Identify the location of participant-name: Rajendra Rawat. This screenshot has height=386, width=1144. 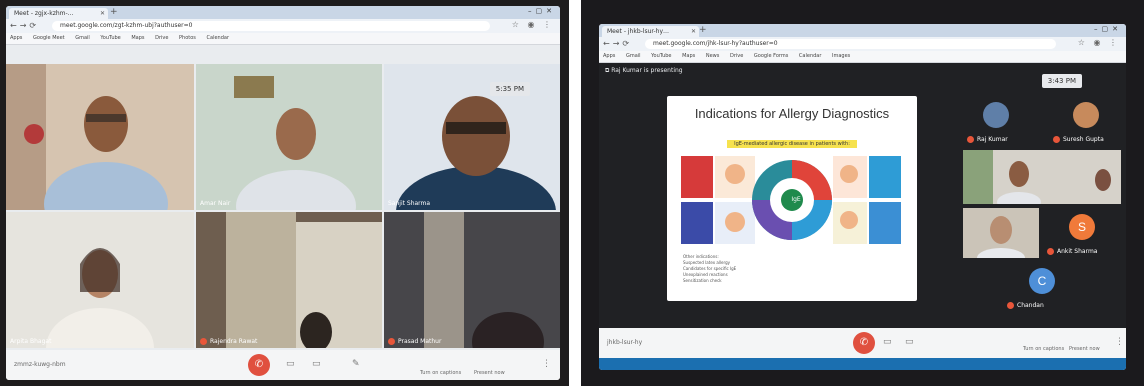
(234, 341).